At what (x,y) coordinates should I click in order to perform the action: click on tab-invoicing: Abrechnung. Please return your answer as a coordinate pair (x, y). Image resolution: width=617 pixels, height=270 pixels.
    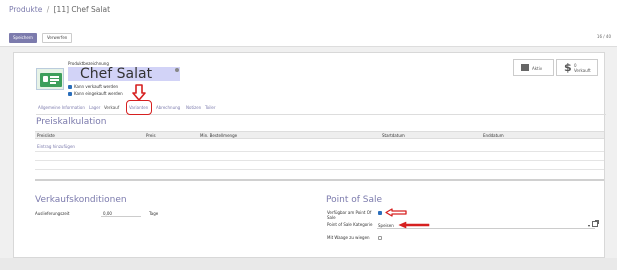
    Looking at the image, I should click on (168, 108).